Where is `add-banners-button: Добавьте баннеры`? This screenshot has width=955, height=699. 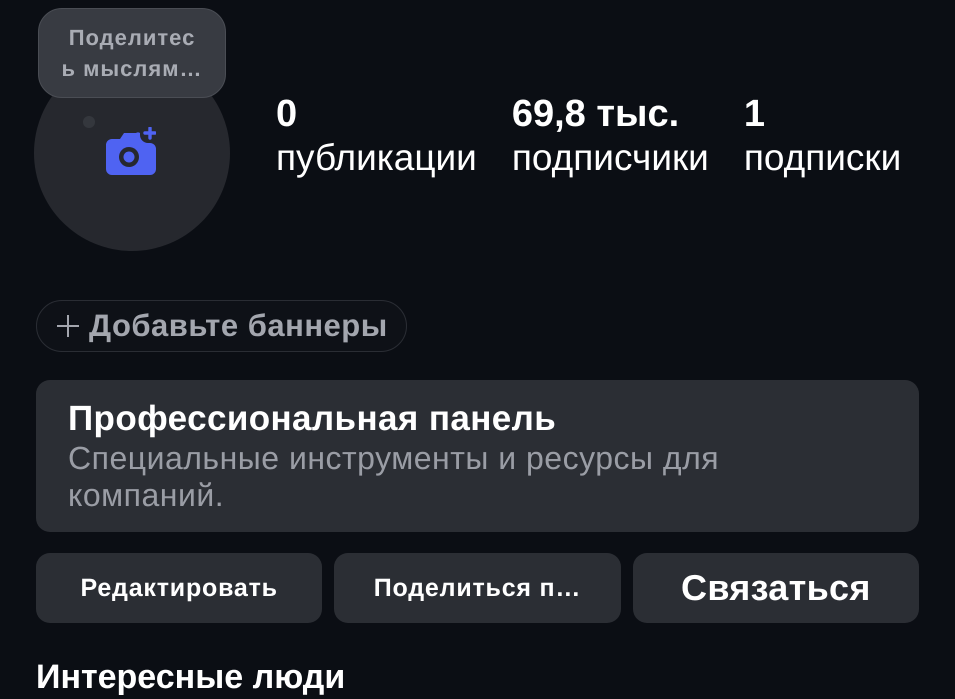 add-banners-button: Добавьте баннеры is located at coordinates (221, 326).